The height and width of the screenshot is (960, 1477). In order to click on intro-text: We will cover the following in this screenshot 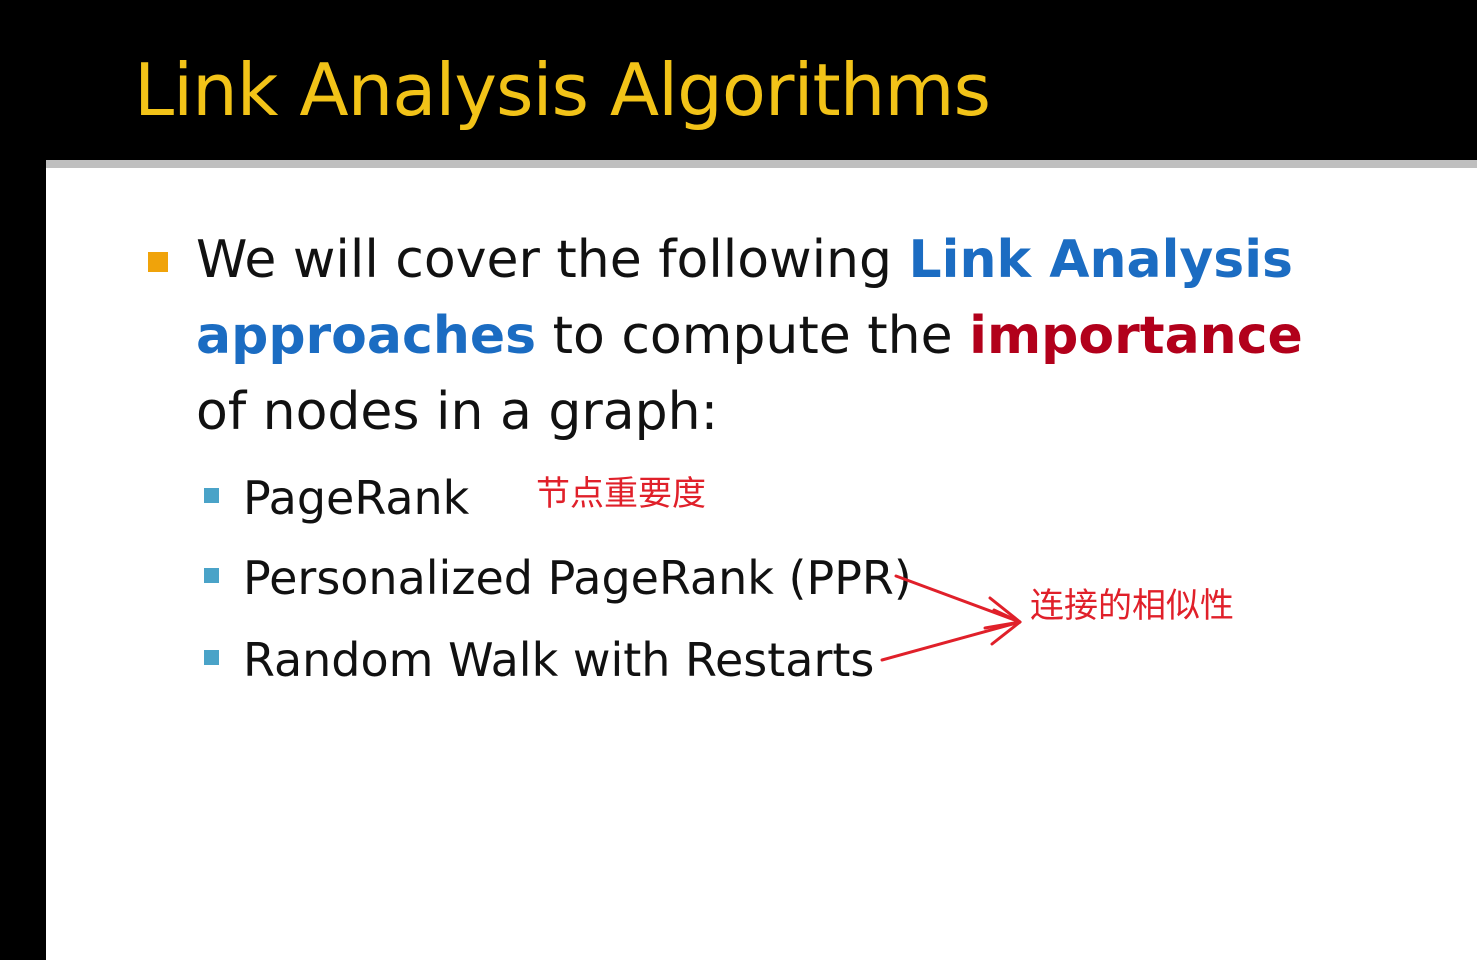, I will do `click(552, 260)`.